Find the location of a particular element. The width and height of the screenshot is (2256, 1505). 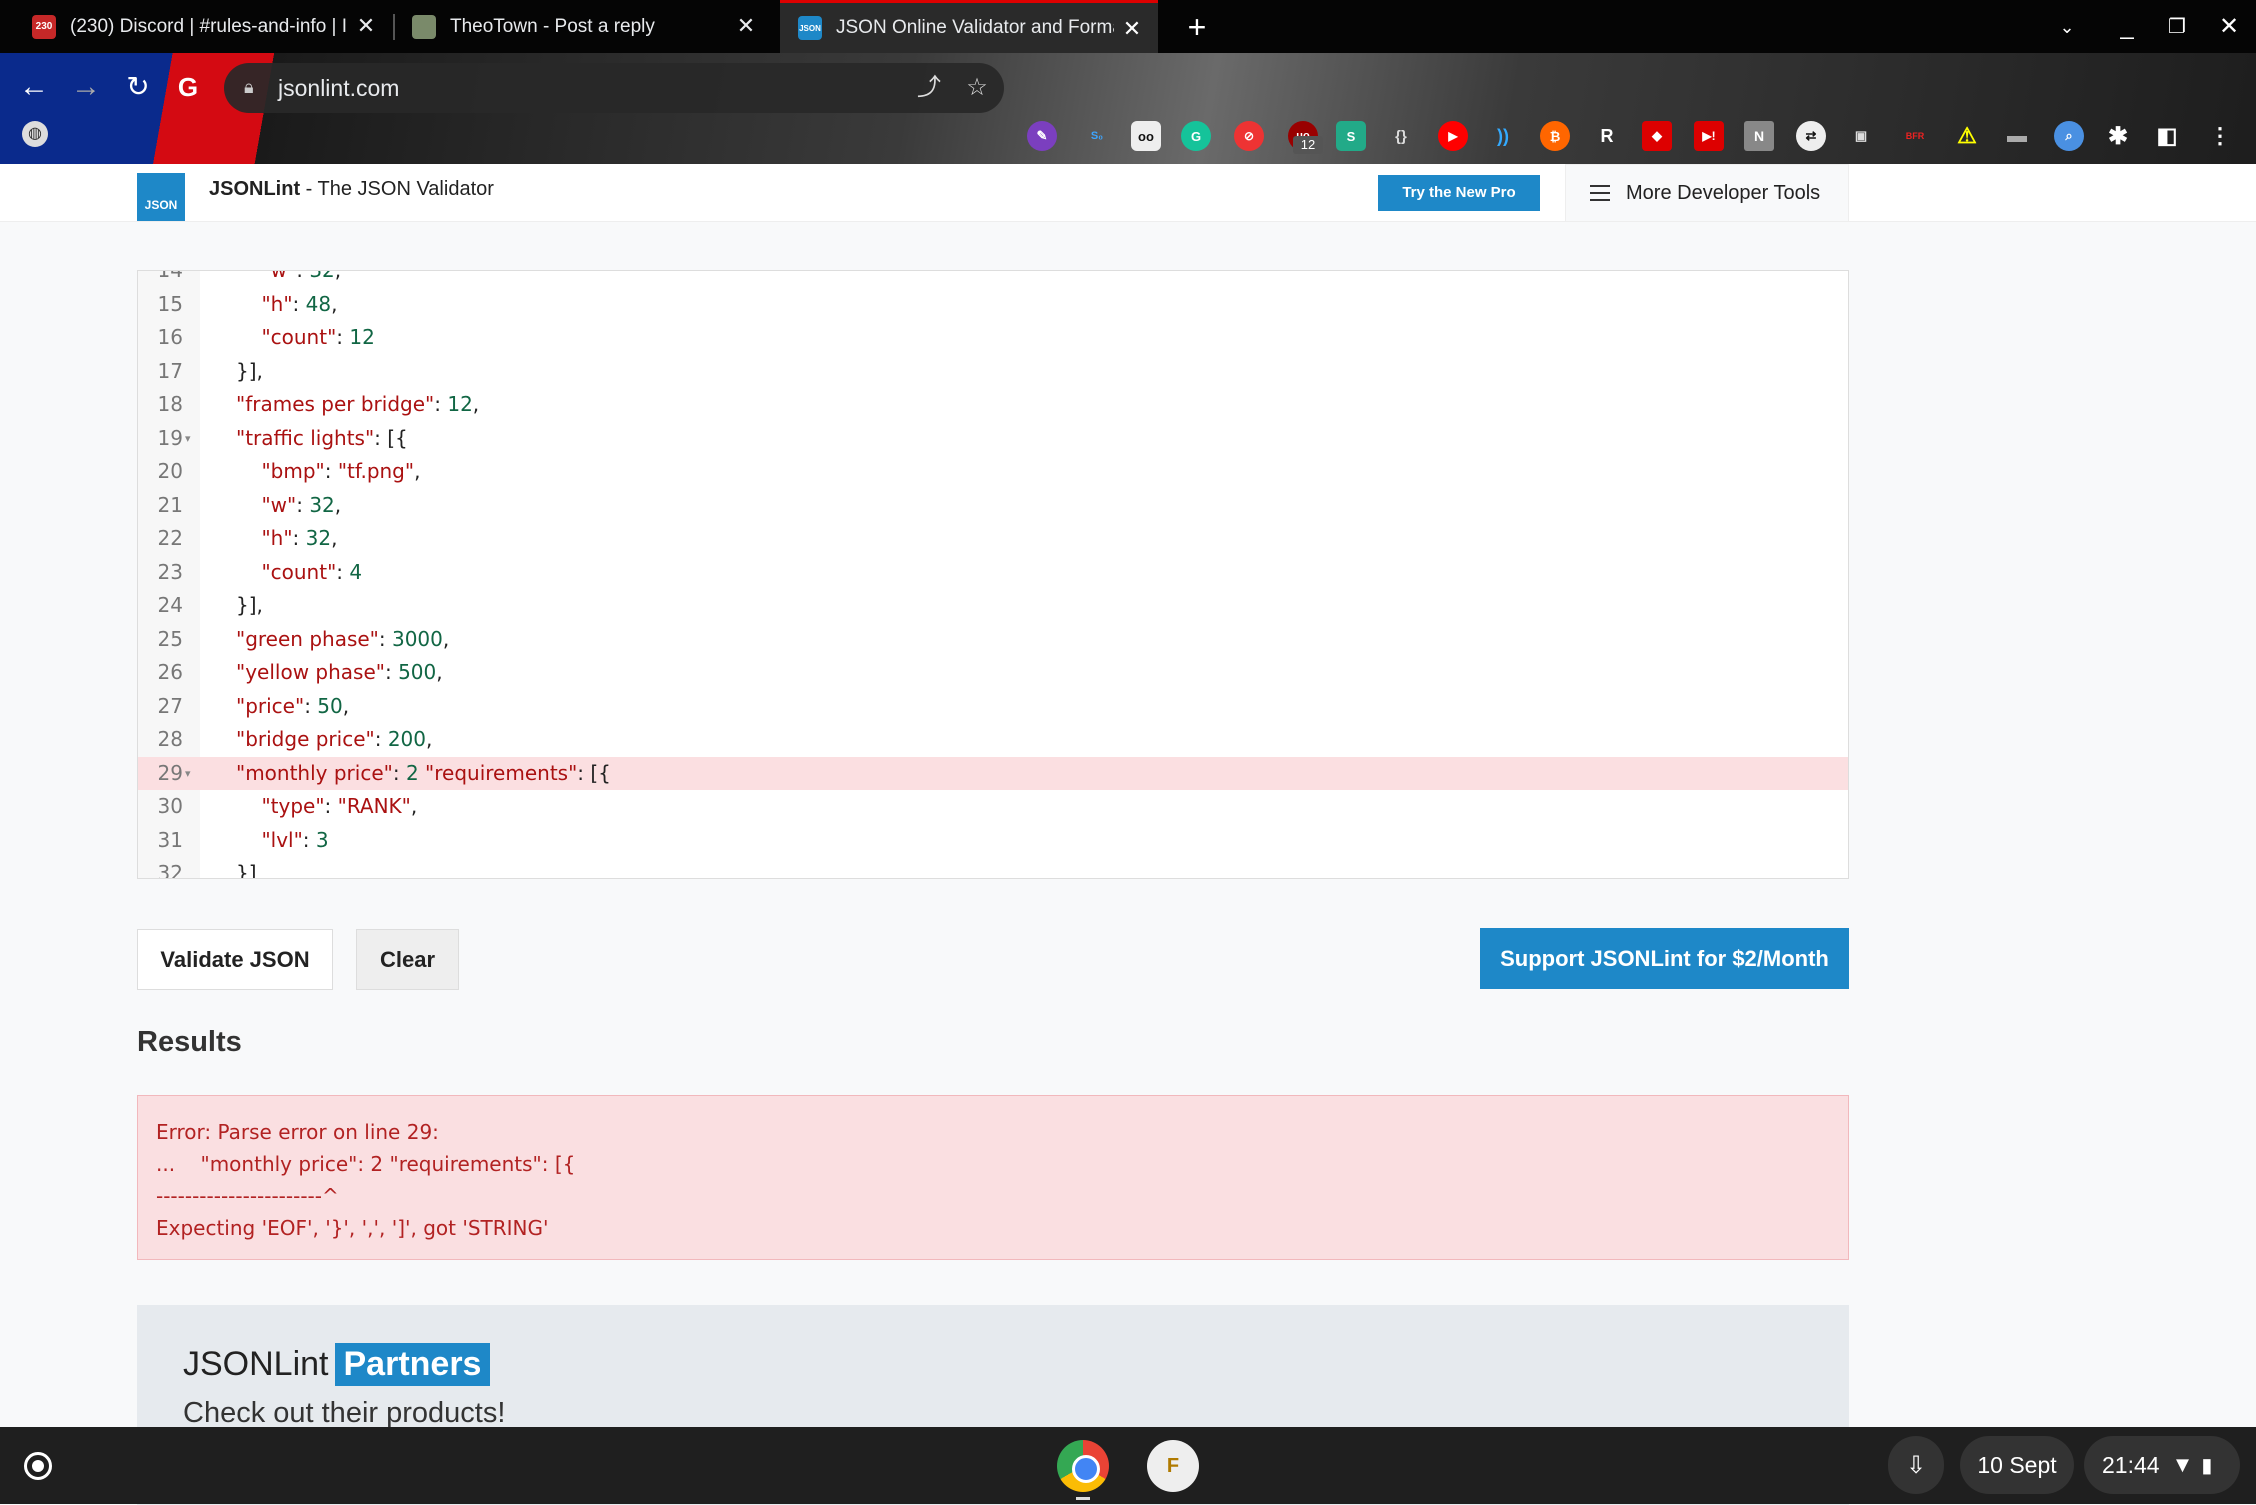

puzzle-extensions-icon: ✱ is located at coordinates (2118, 136).